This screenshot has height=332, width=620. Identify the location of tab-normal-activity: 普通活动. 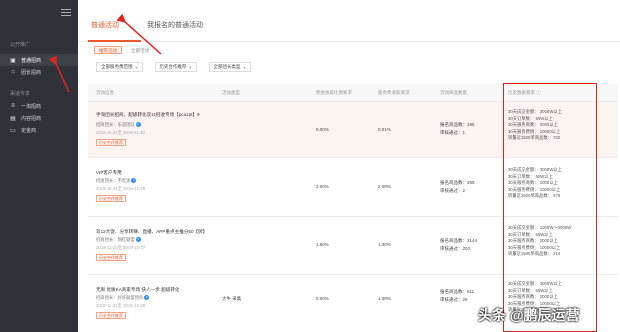
(105, 25).